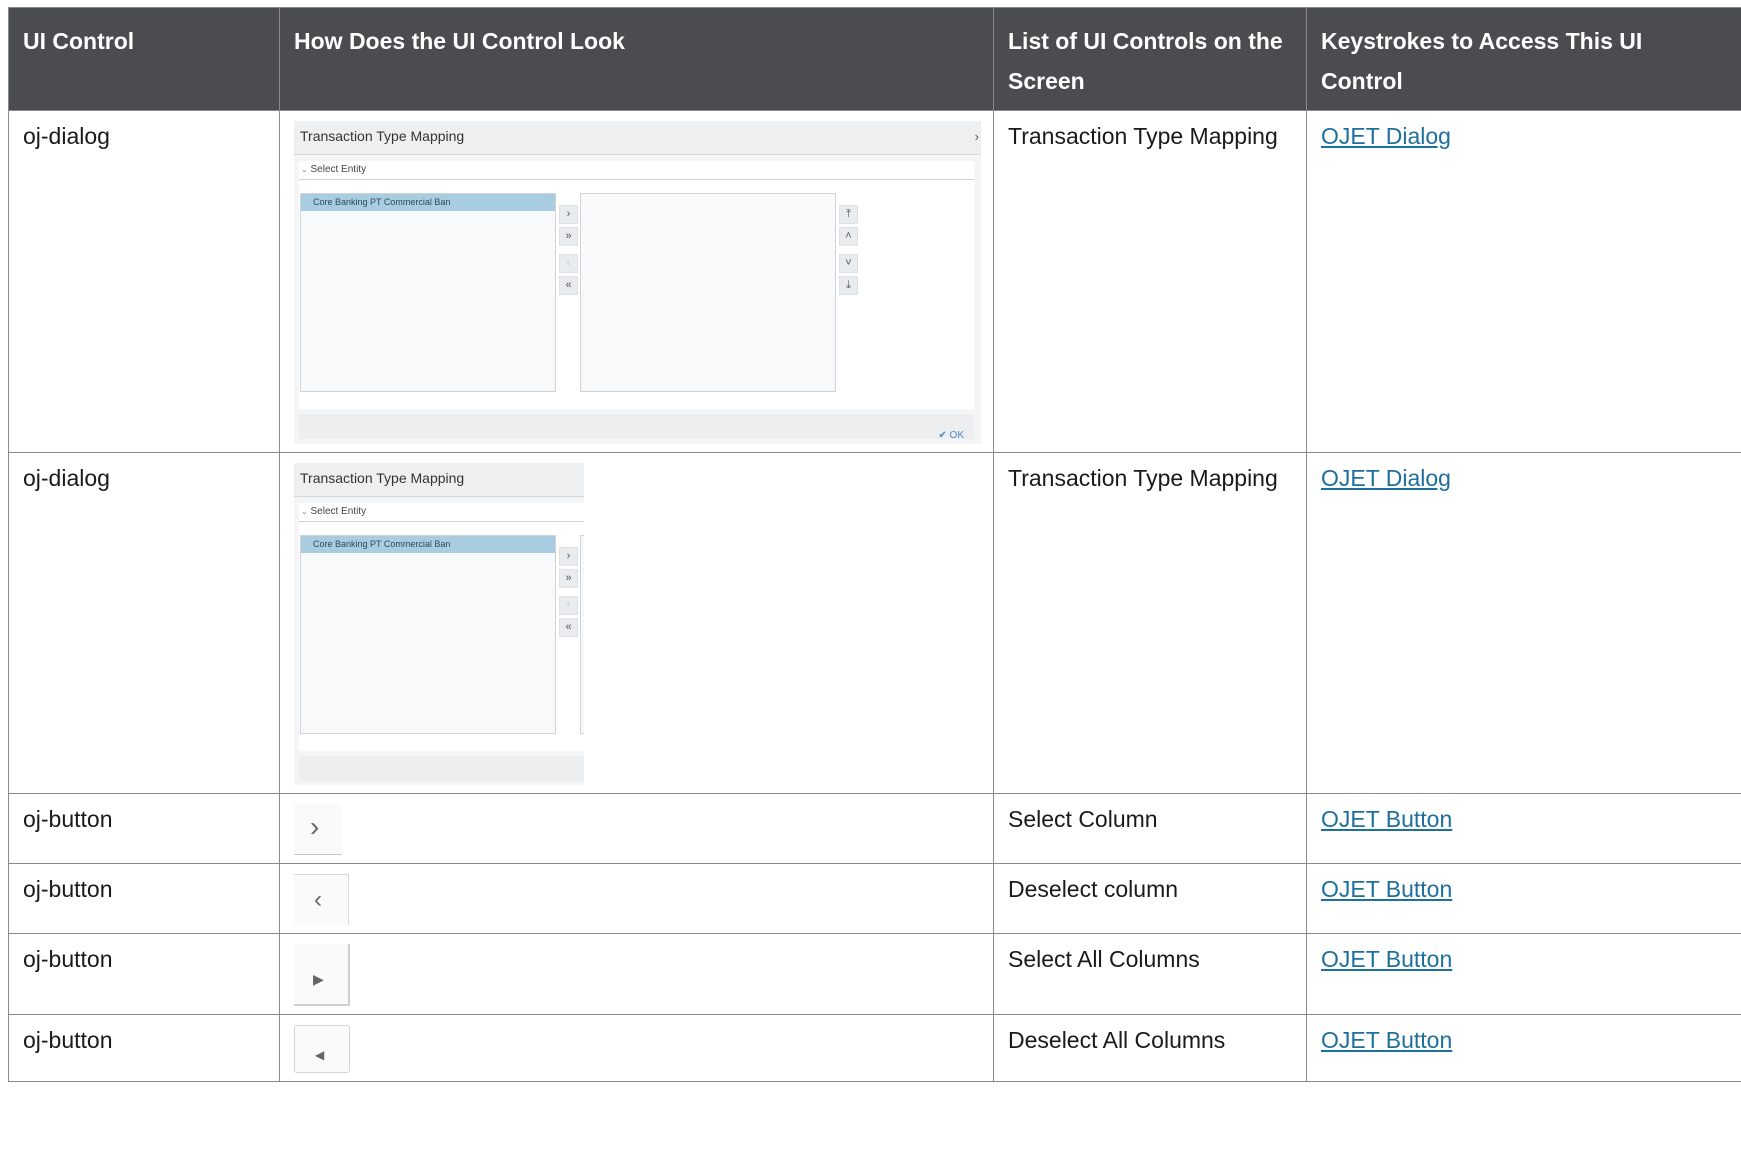  What do you see at coordinates (1523, 59) in the screenshot?
I see `header-keystrokes: Keystrokes to Access This UI Control` at bounding box center [1523, 59].